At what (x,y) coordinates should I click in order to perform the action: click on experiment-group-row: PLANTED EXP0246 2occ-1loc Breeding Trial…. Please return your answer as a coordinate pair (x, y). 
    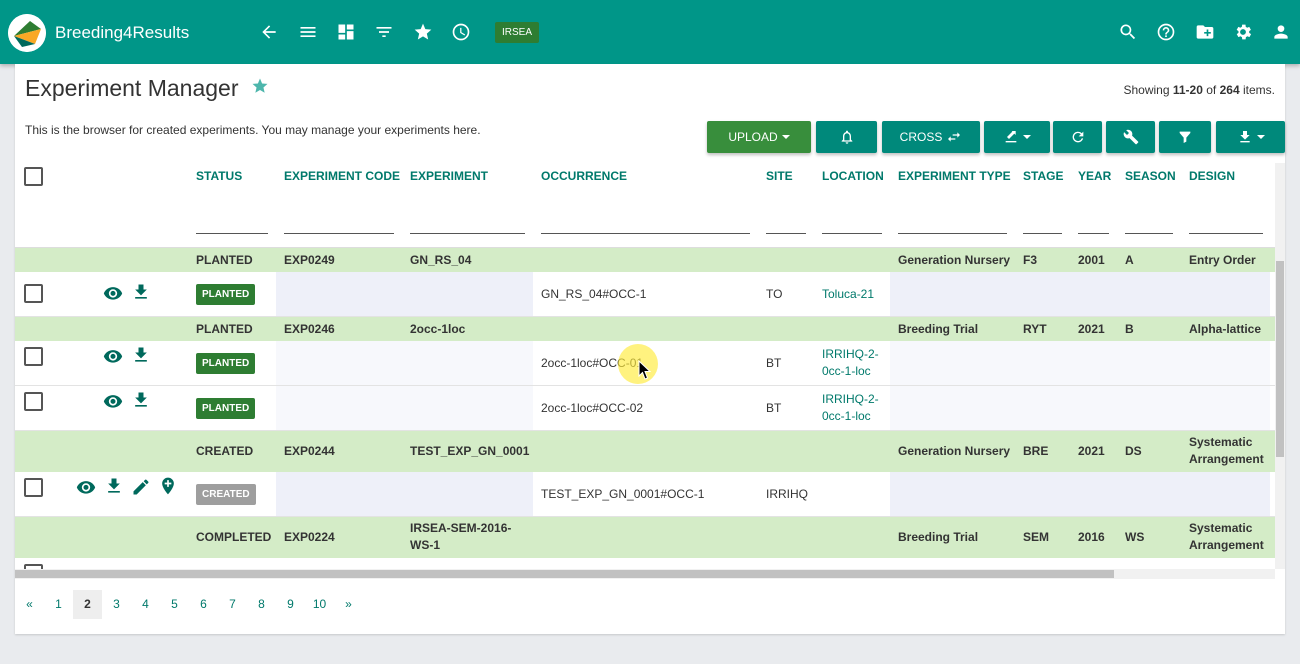
    Looking at the image, I should click on (645, 329).